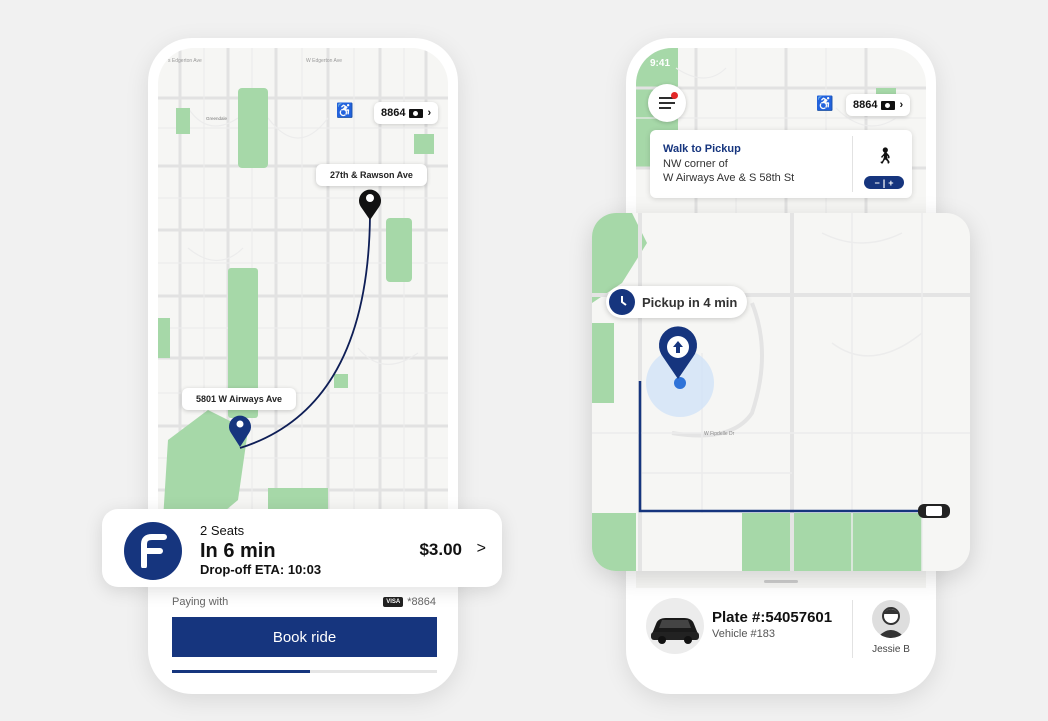 The width and height of the screenshot is (1048, 721). What do you see at coordinates (743, 634) in the screenshot?
I see `vehicle-number: Vehicle #183` at bounding box center [743, 634].